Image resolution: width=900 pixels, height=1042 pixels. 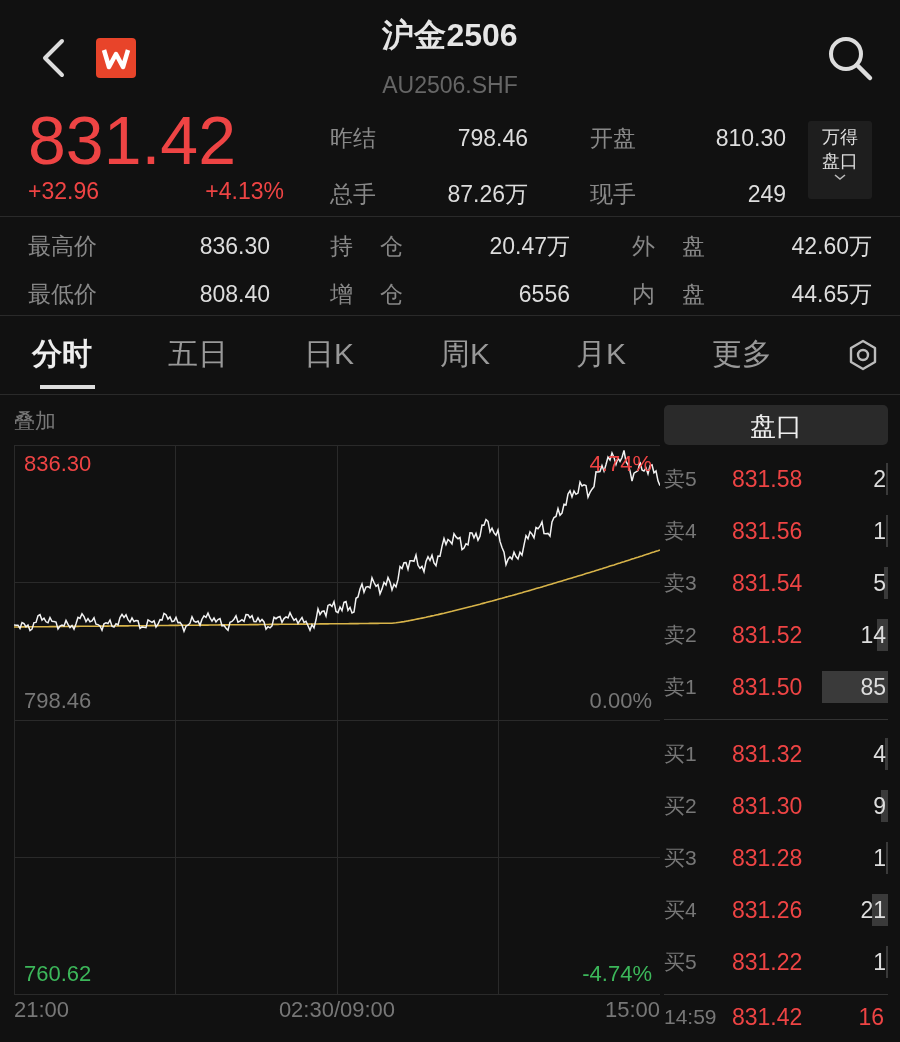 I want to click on trade-volume: 16, so click(x=871, y=1017).